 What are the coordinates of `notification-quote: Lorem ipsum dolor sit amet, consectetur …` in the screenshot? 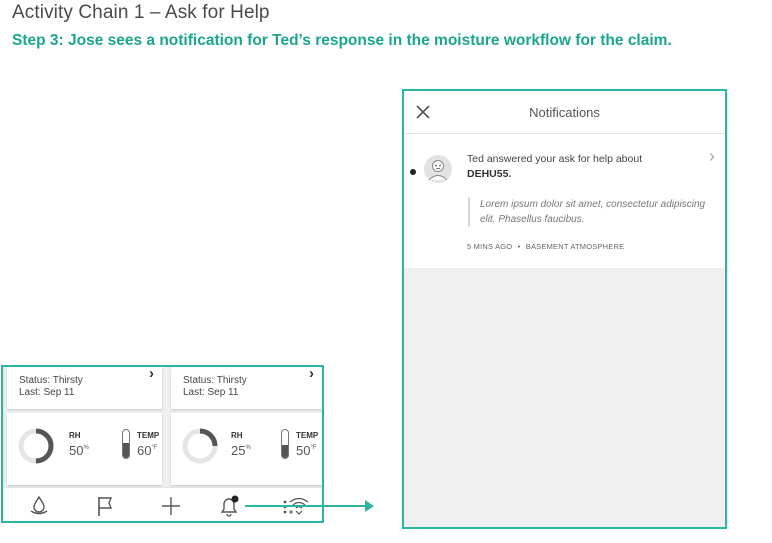 It's located at (589, 212).